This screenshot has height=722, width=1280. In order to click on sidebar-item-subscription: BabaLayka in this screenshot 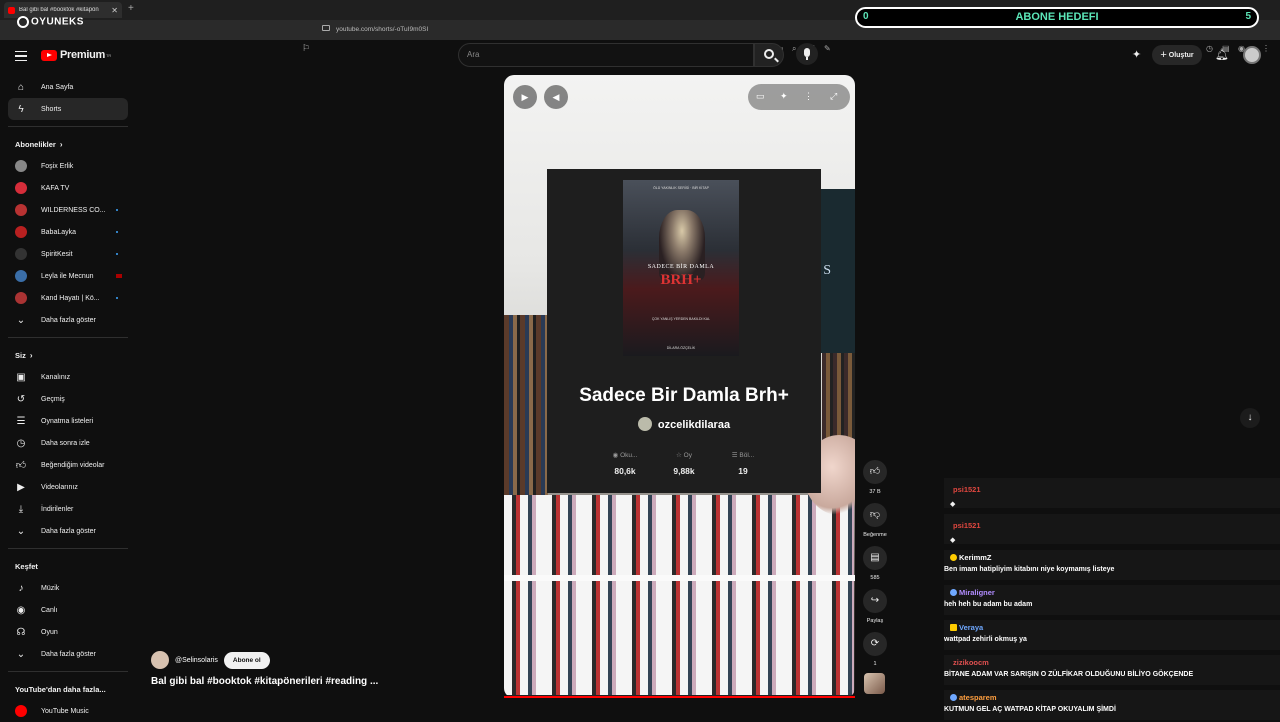, I will do `click(68, 232)`.